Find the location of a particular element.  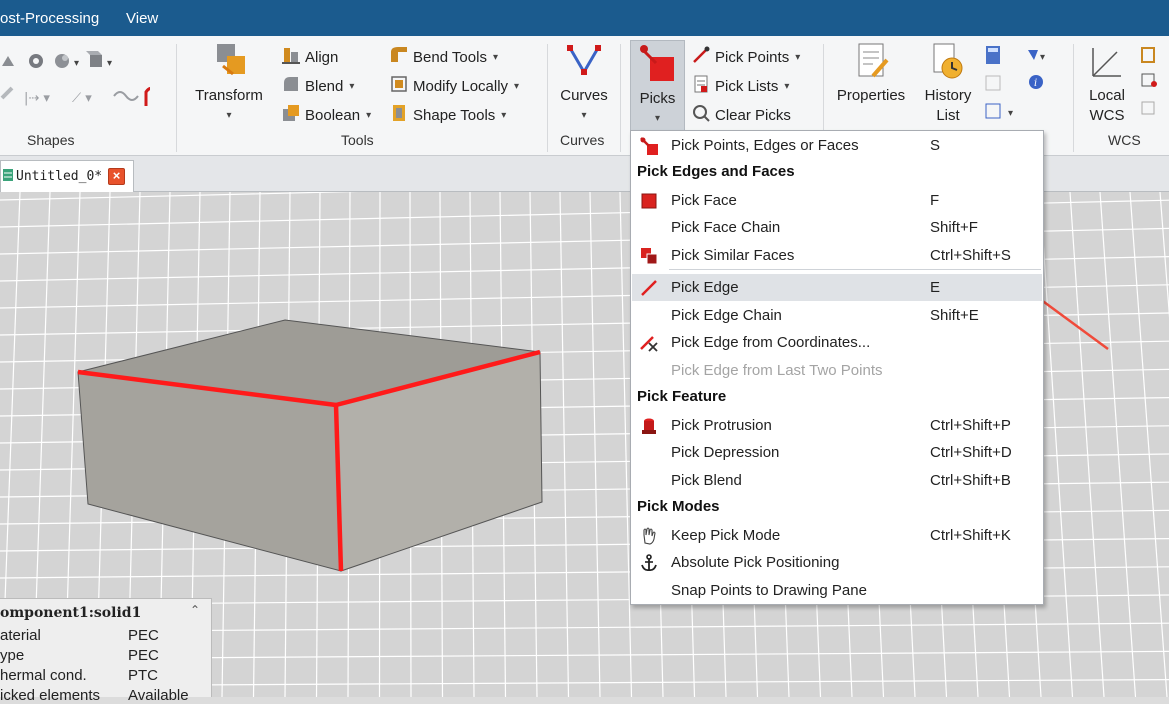

pick-lists-icon is located at coordinates (701, 86).